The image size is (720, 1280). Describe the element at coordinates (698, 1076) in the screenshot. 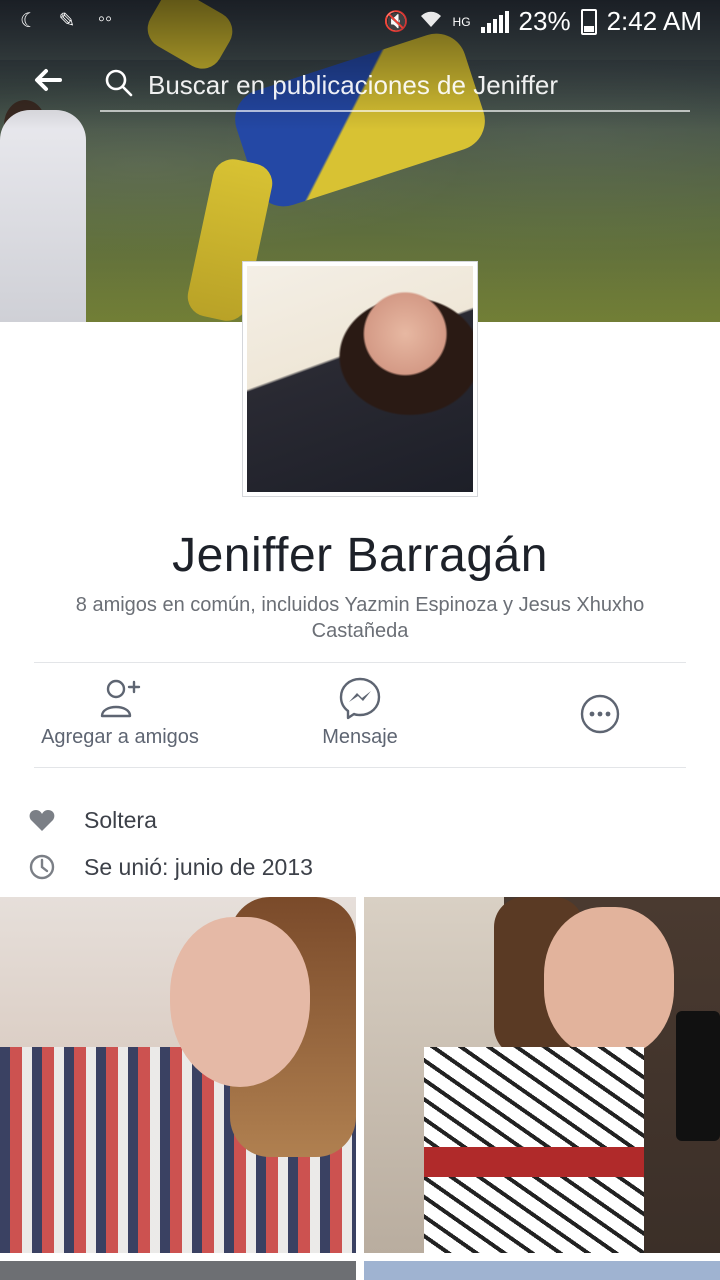

I see `photo-phone` at that location.